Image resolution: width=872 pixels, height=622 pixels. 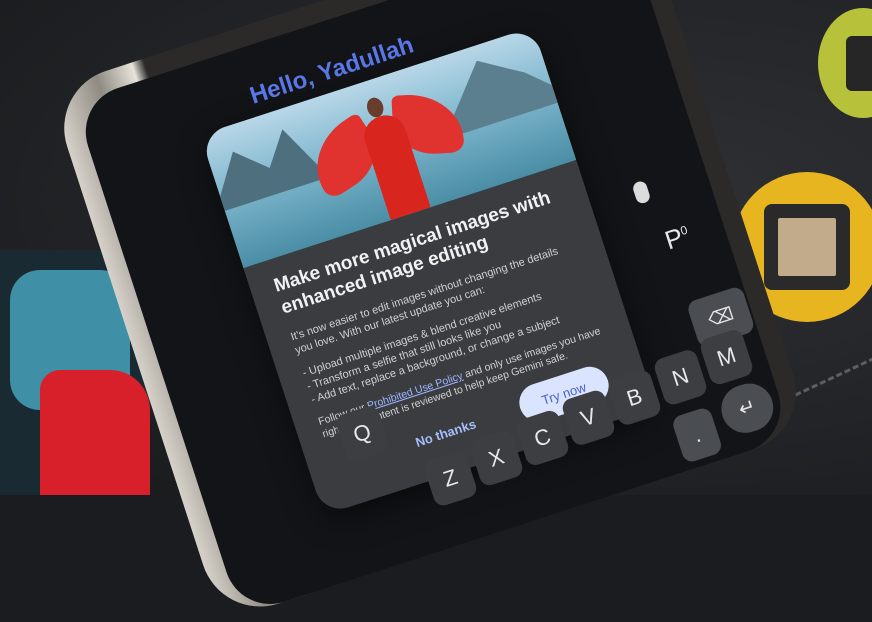 I want to click on key-p: P0, so click(x=677, y=238).